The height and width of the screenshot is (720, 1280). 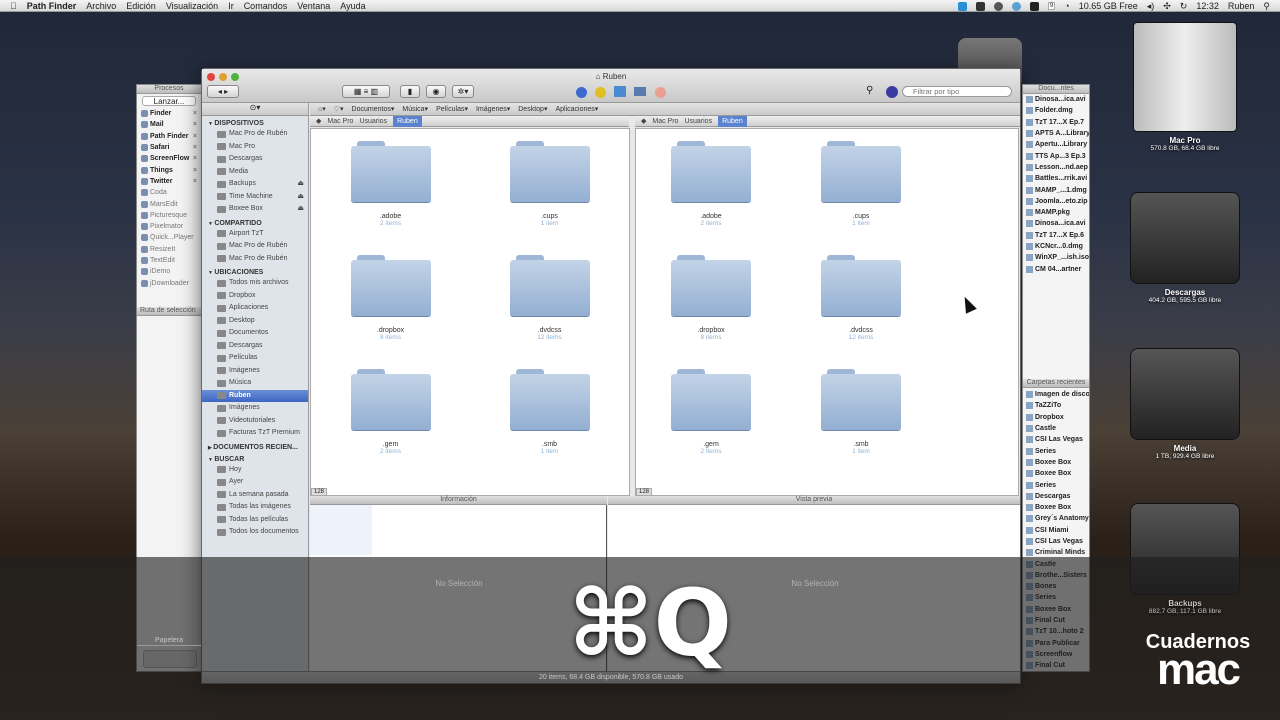 I want to click on sidebar-section-header: ▼ COMPARTIDO, so click(x=255, y=222).